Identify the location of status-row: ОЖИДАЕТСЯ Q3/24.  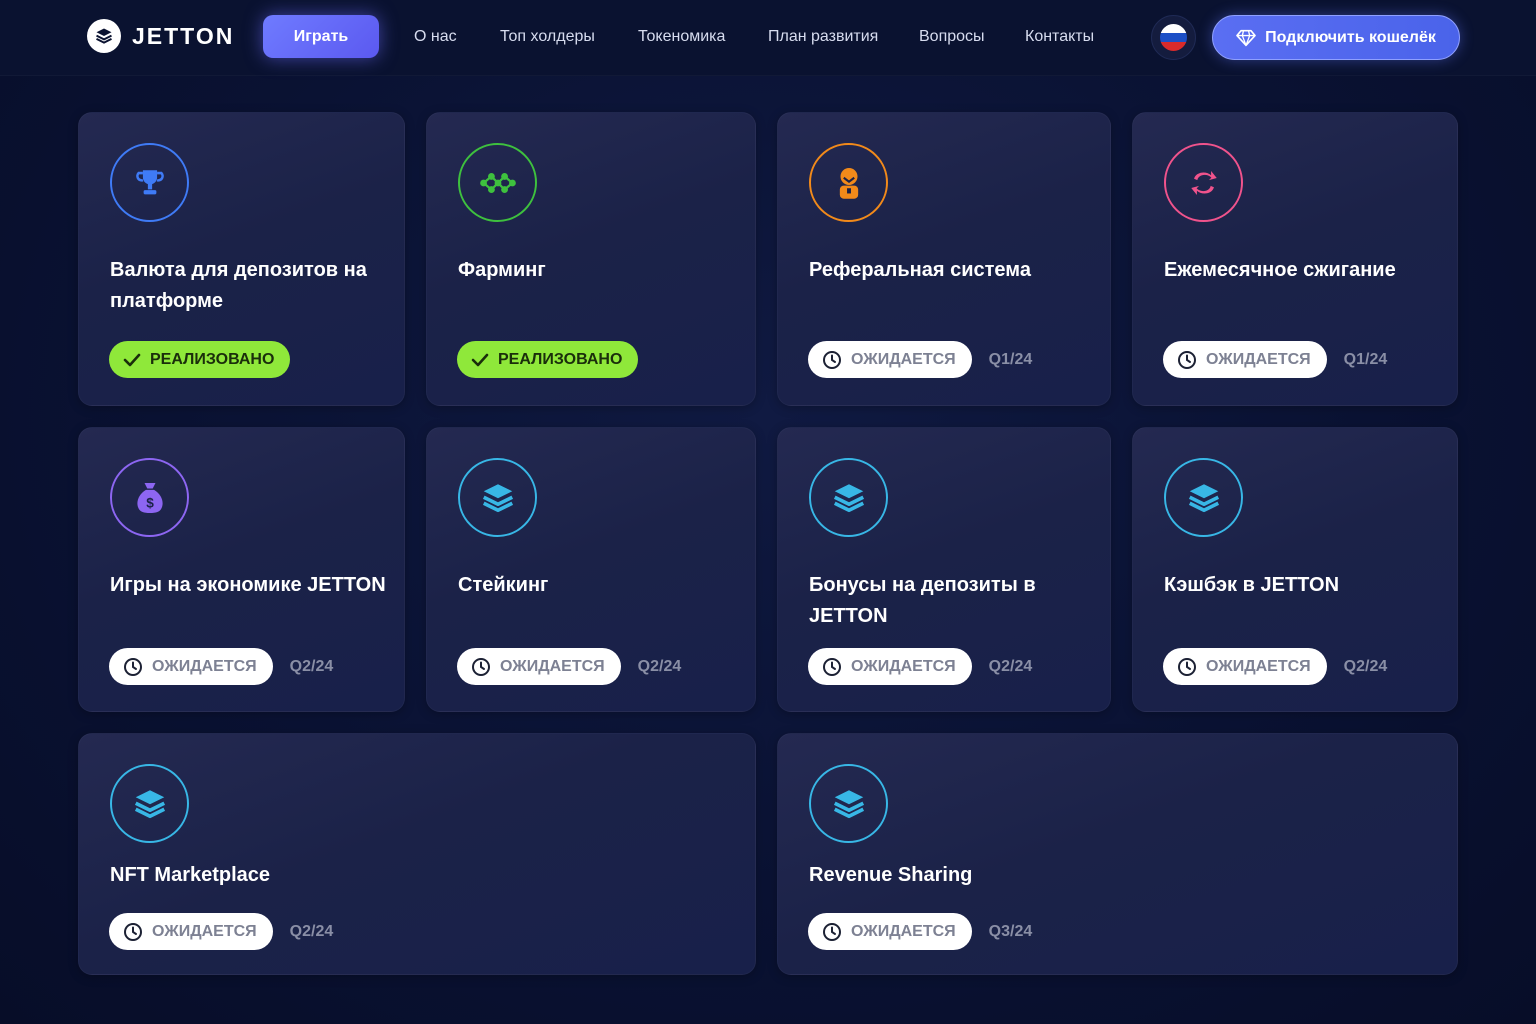
(920, 931).